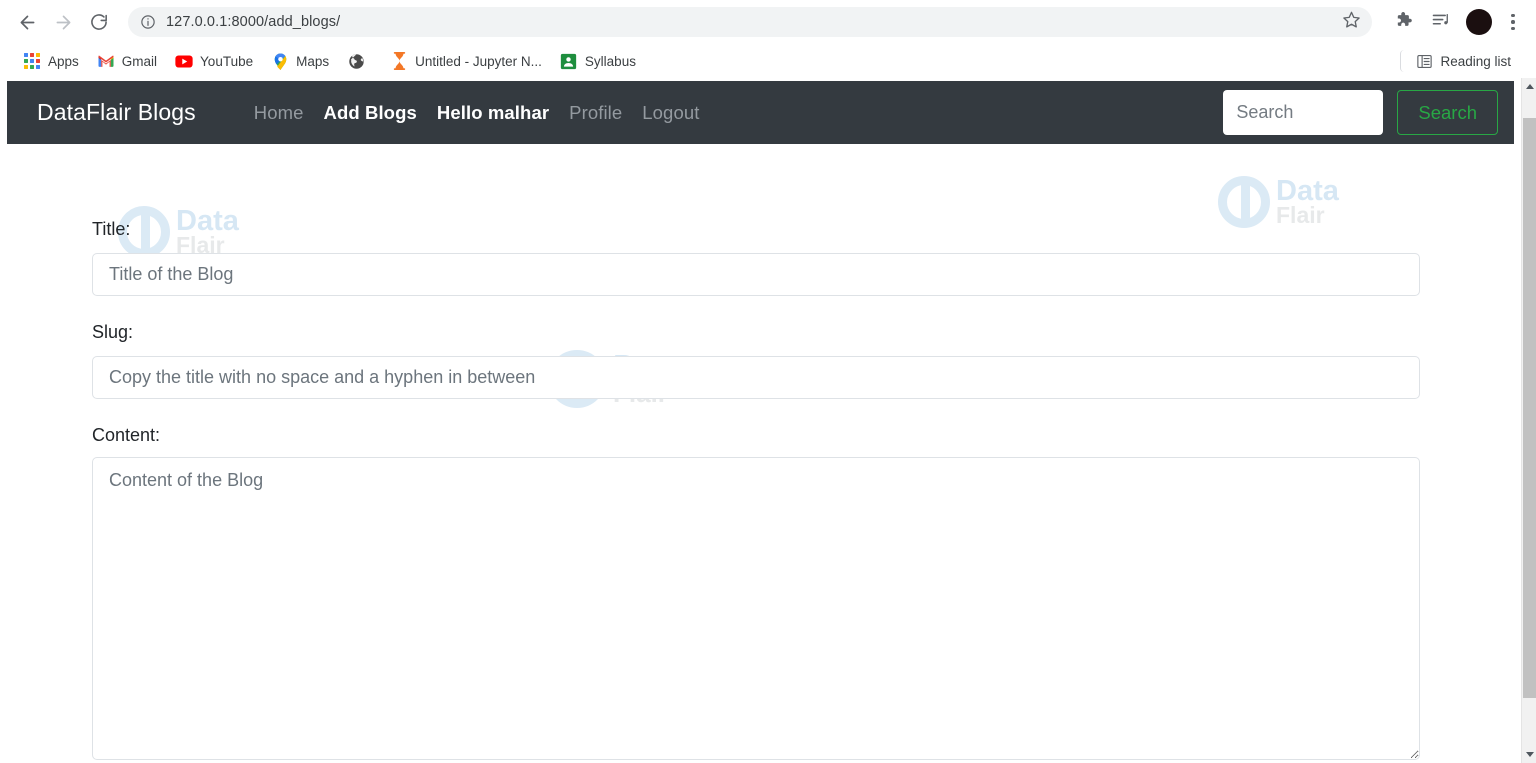  I want to click on apps-grid-icon, so click(32, 61).